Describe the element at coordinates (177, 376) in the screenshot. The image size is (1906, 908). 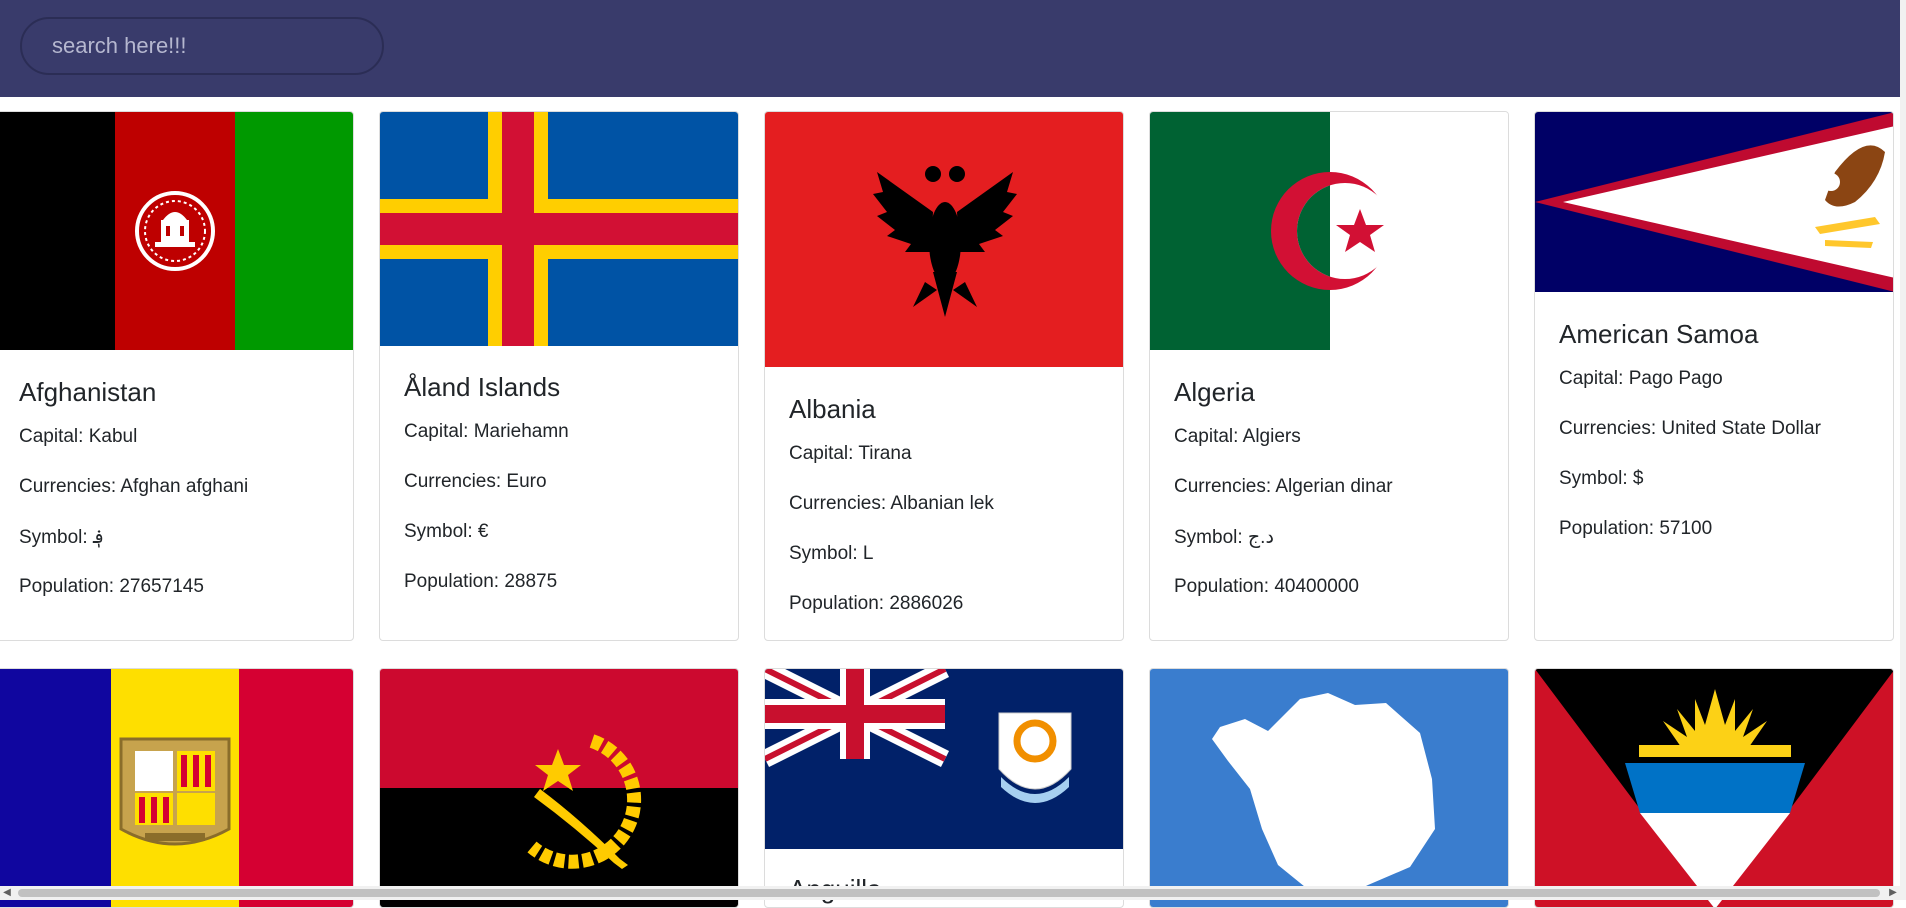
I see `country-card-afghanistan: Afghanistan Capital: Kabul Currencies` at that location.